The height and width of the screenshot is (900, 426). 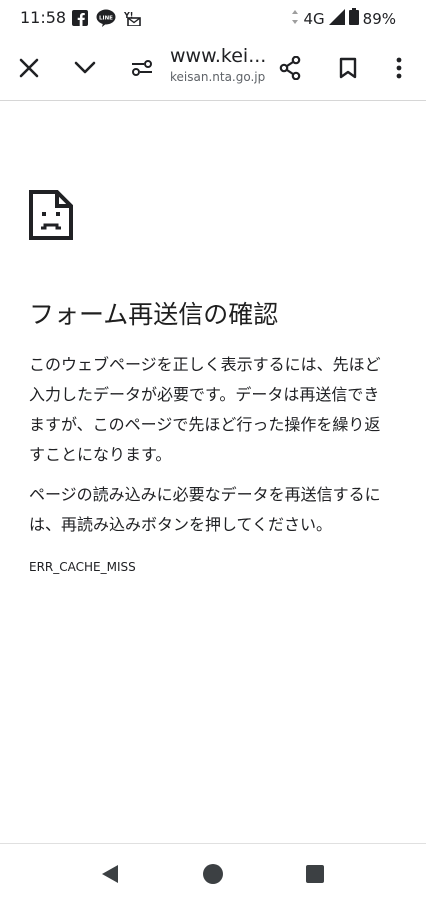 What do you see at coordinates (80, 20) in the screenshot?
I see `facebook-icon` at bounding box center [80, 20].